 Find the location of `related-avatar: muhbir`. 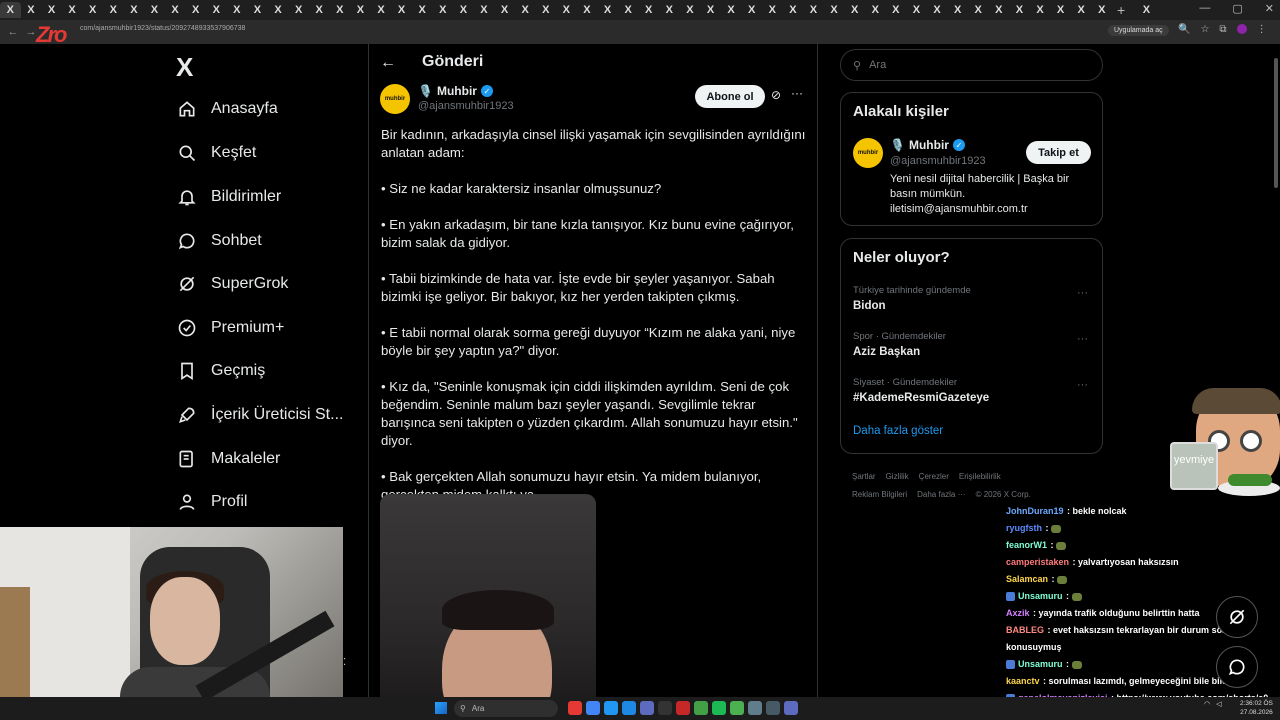

related-avatar: muhbir is located at coordinates (868, 153).